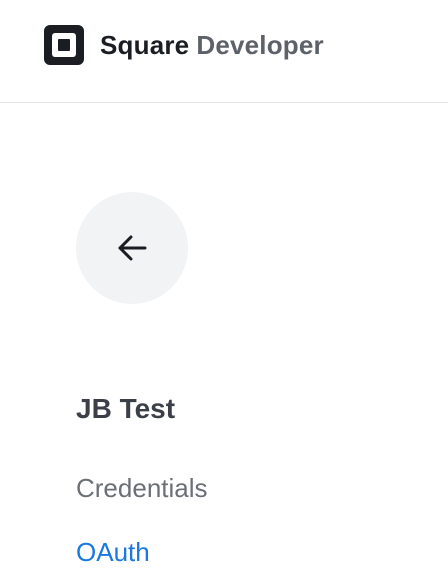 The width and height of the screenshot is (448, 583). Describe the element at coordinates (260, 45) in the screenshot. I see `brand-secondary: Developer` at that location.